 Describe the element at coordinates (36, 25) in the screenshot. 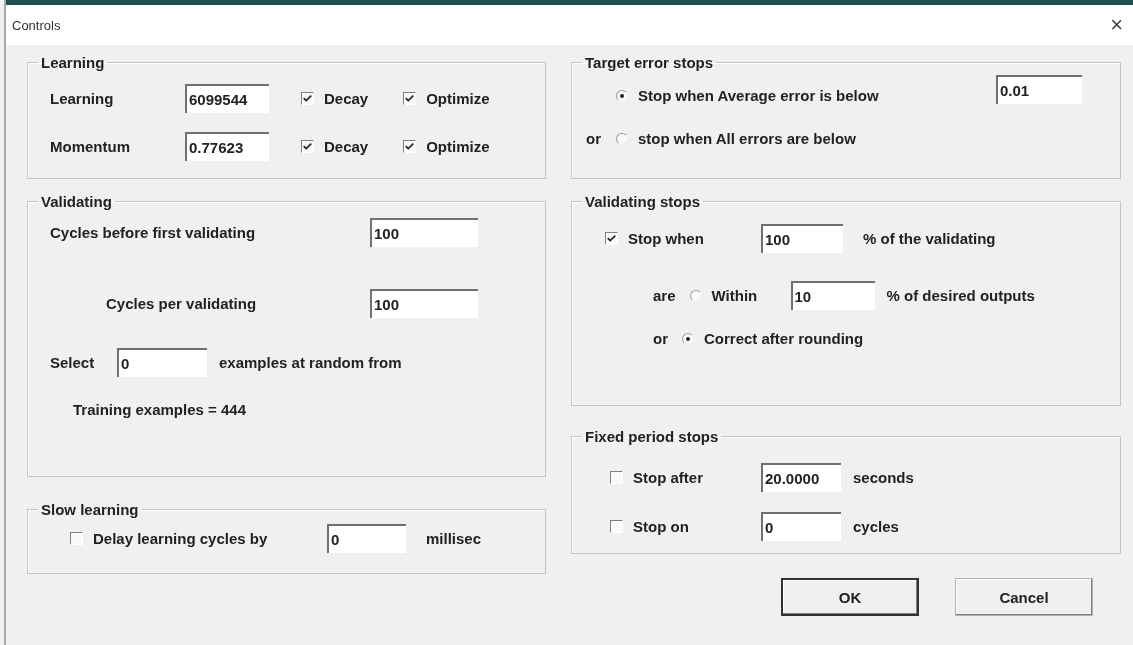

I see `window-title: Controls` at that location.